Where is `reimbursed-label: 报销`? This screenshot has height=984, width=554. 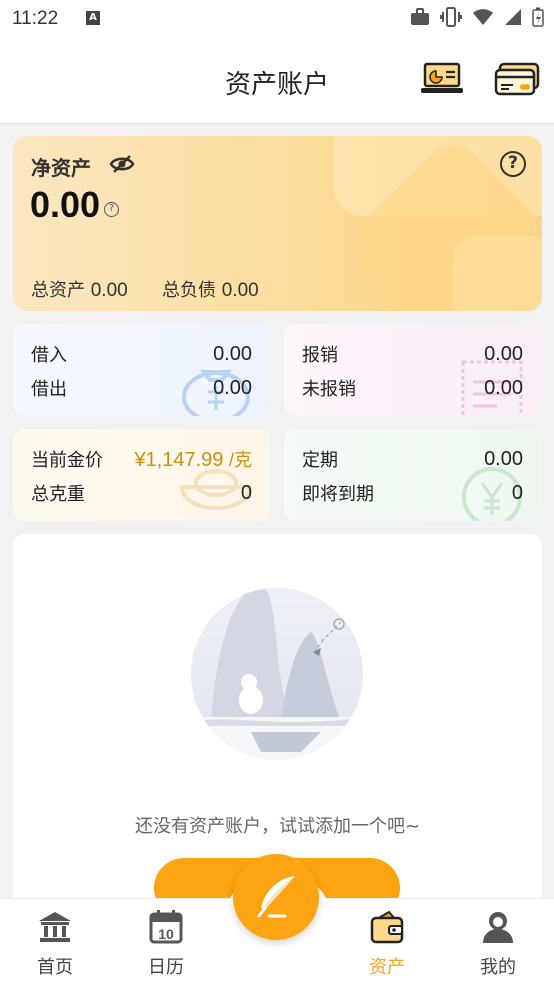
reimbursed-label: 报销 is located at coordinates (320, 355).